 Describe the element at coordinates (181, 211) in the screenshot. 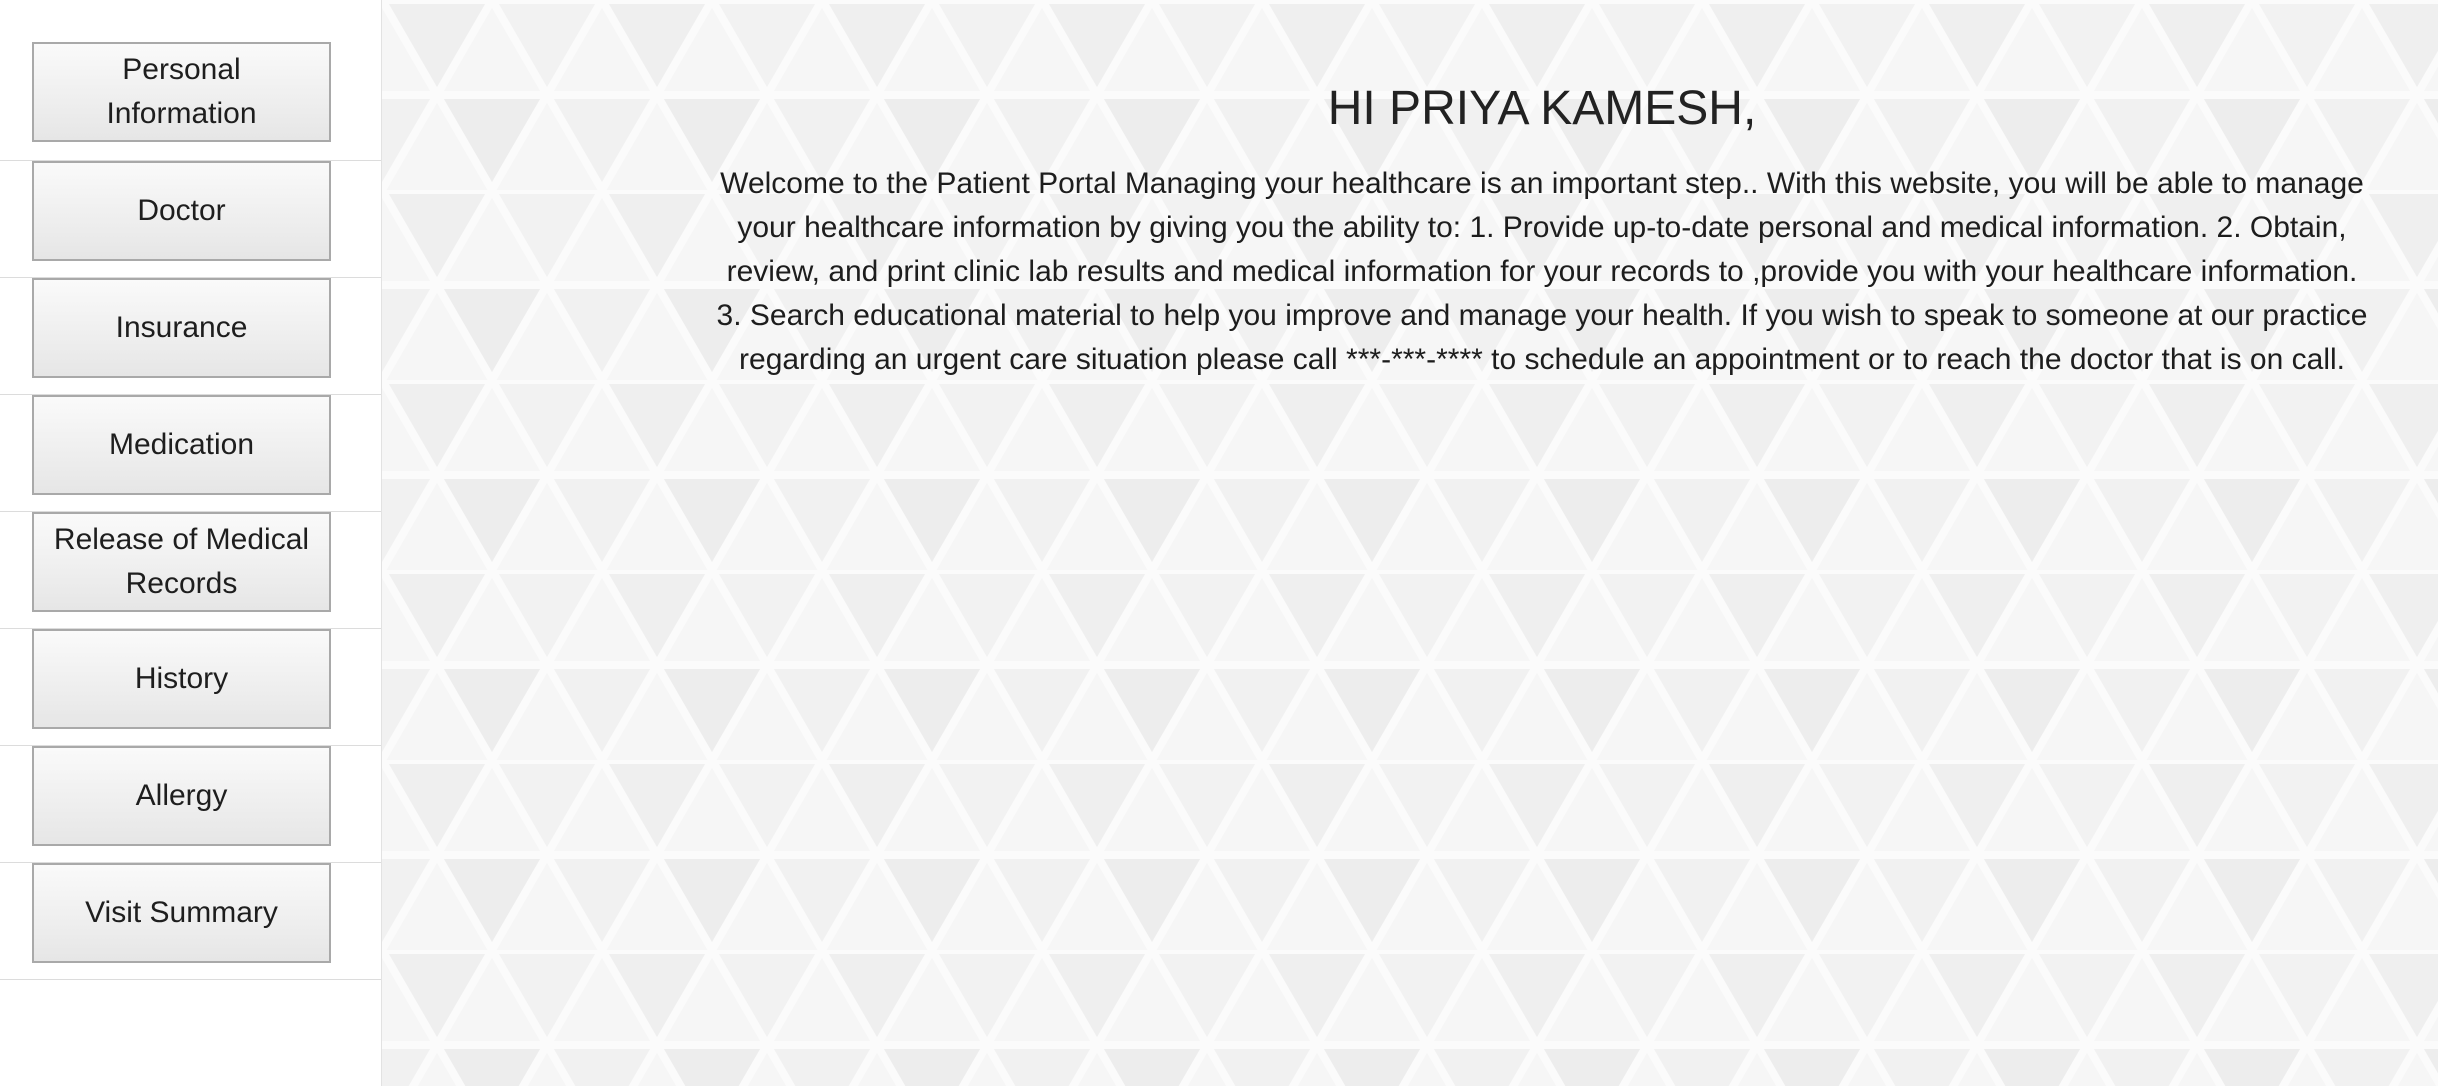

I see `doctor-button: Doctor` at that location.